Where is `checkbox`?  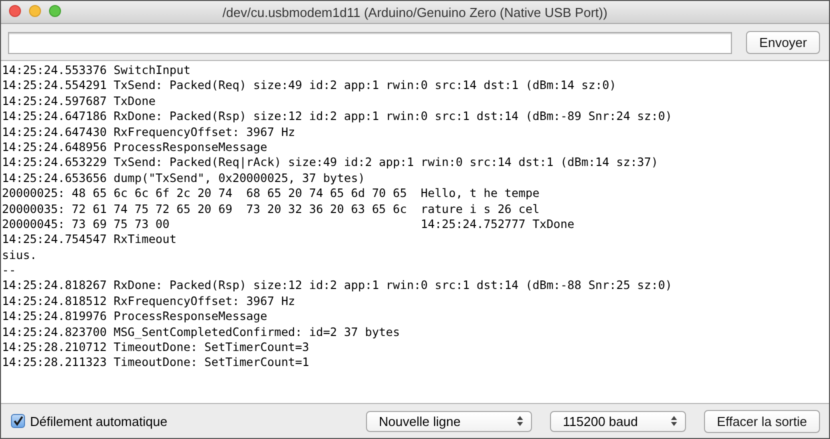
checkbox is located at coordinates (18, 421).